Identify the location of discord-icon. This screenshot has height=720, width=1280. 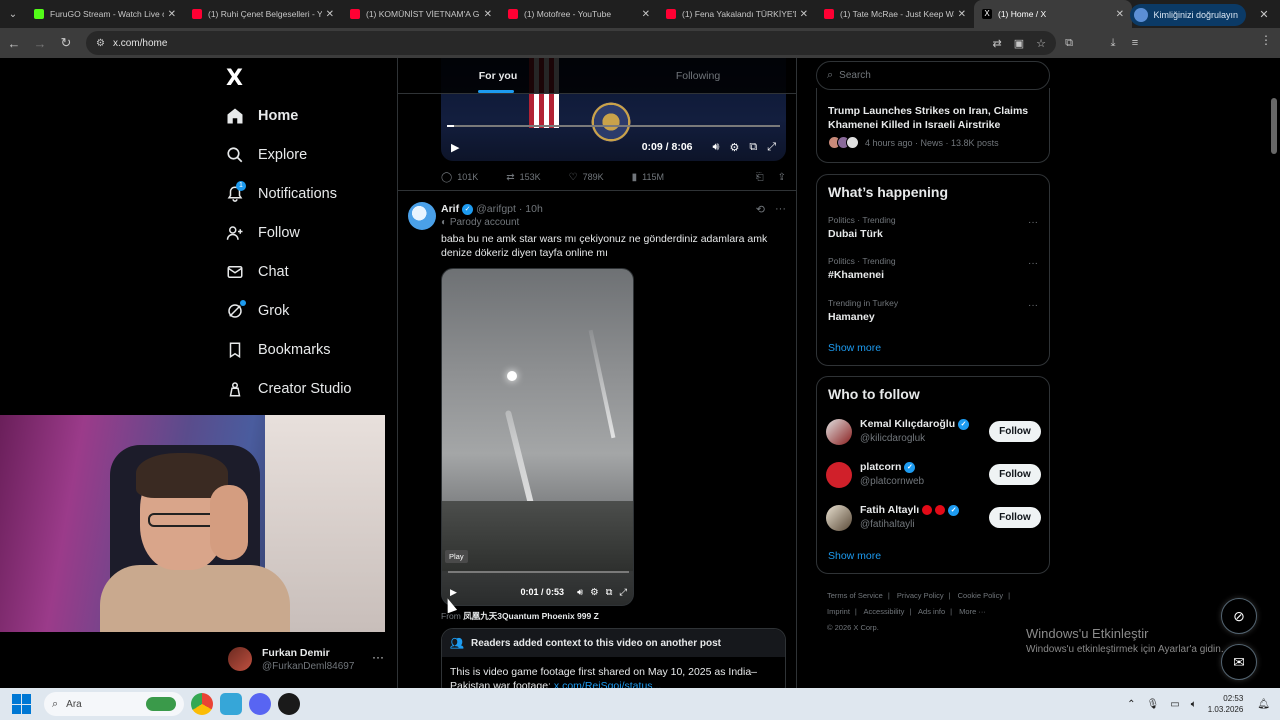
(260, 704).